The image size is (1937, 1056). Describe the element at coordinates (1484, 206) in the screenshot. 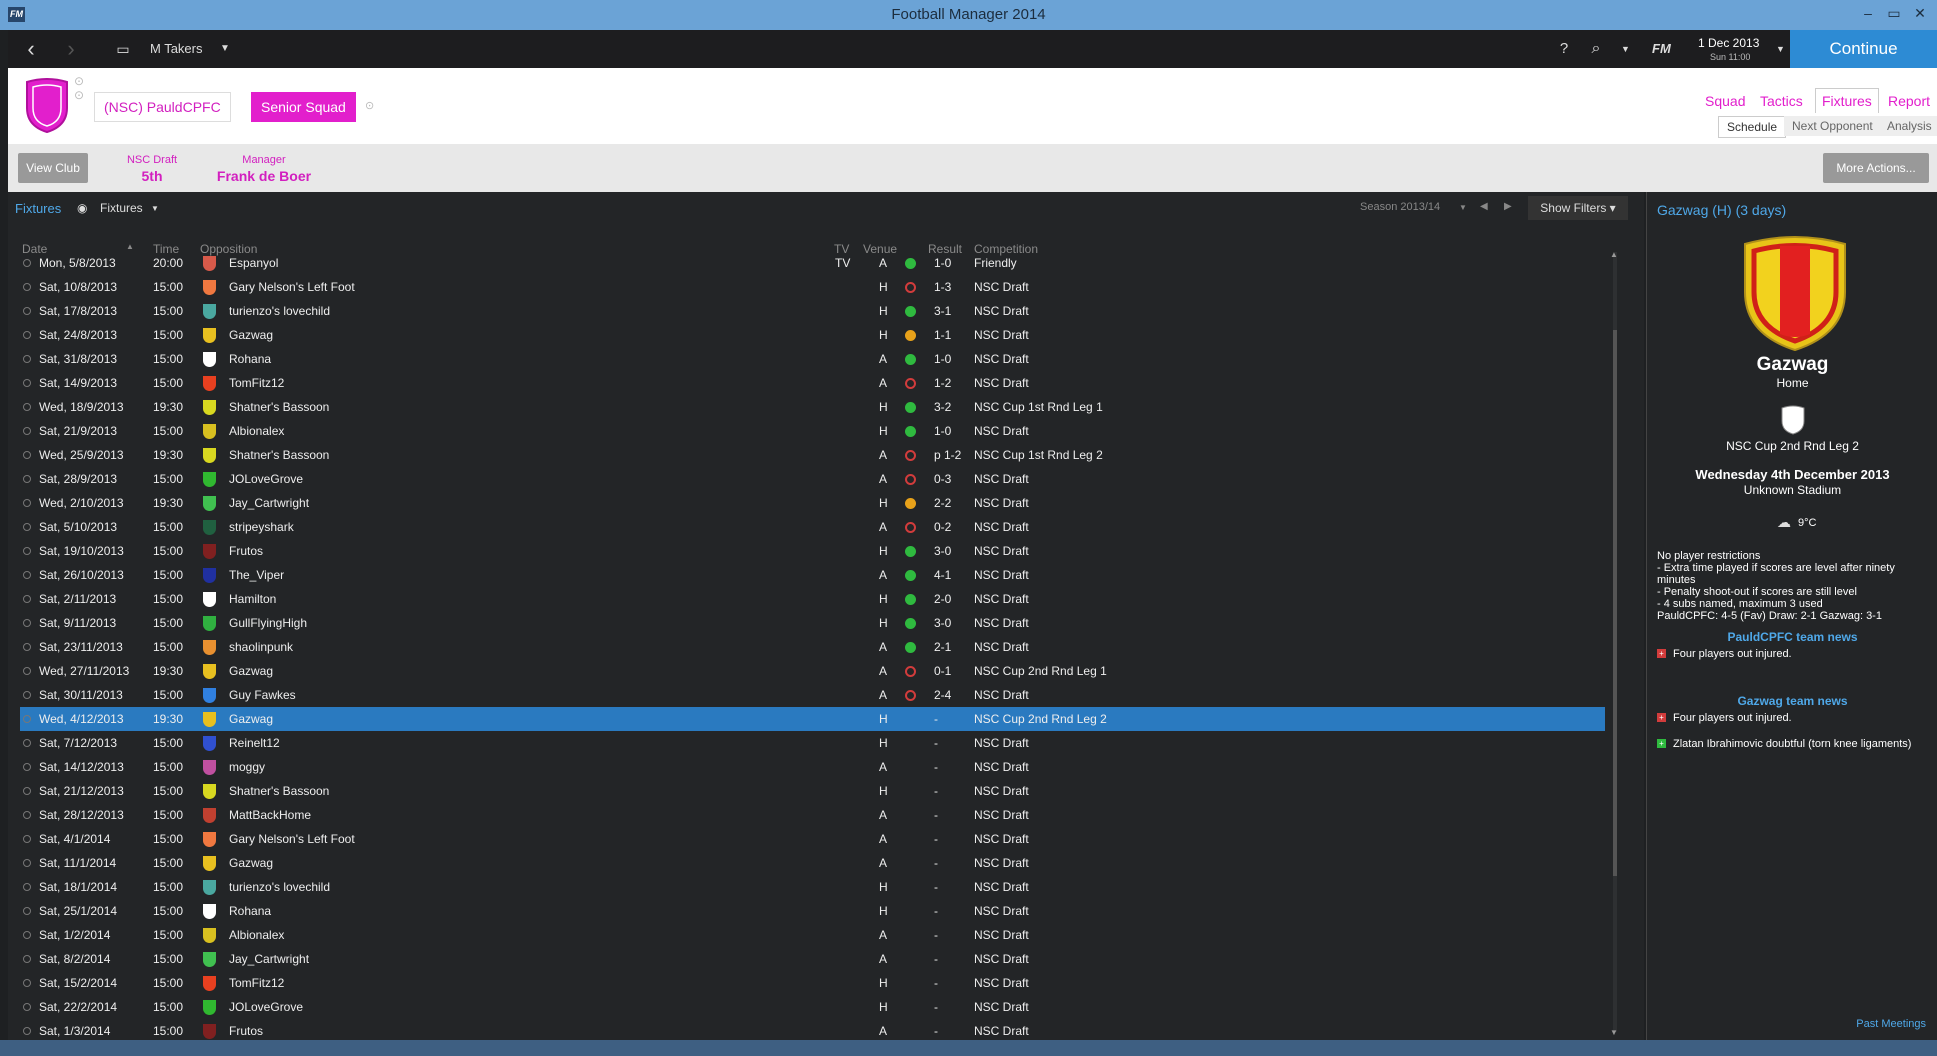

I see `prev-season-icon: ◀` at that location.